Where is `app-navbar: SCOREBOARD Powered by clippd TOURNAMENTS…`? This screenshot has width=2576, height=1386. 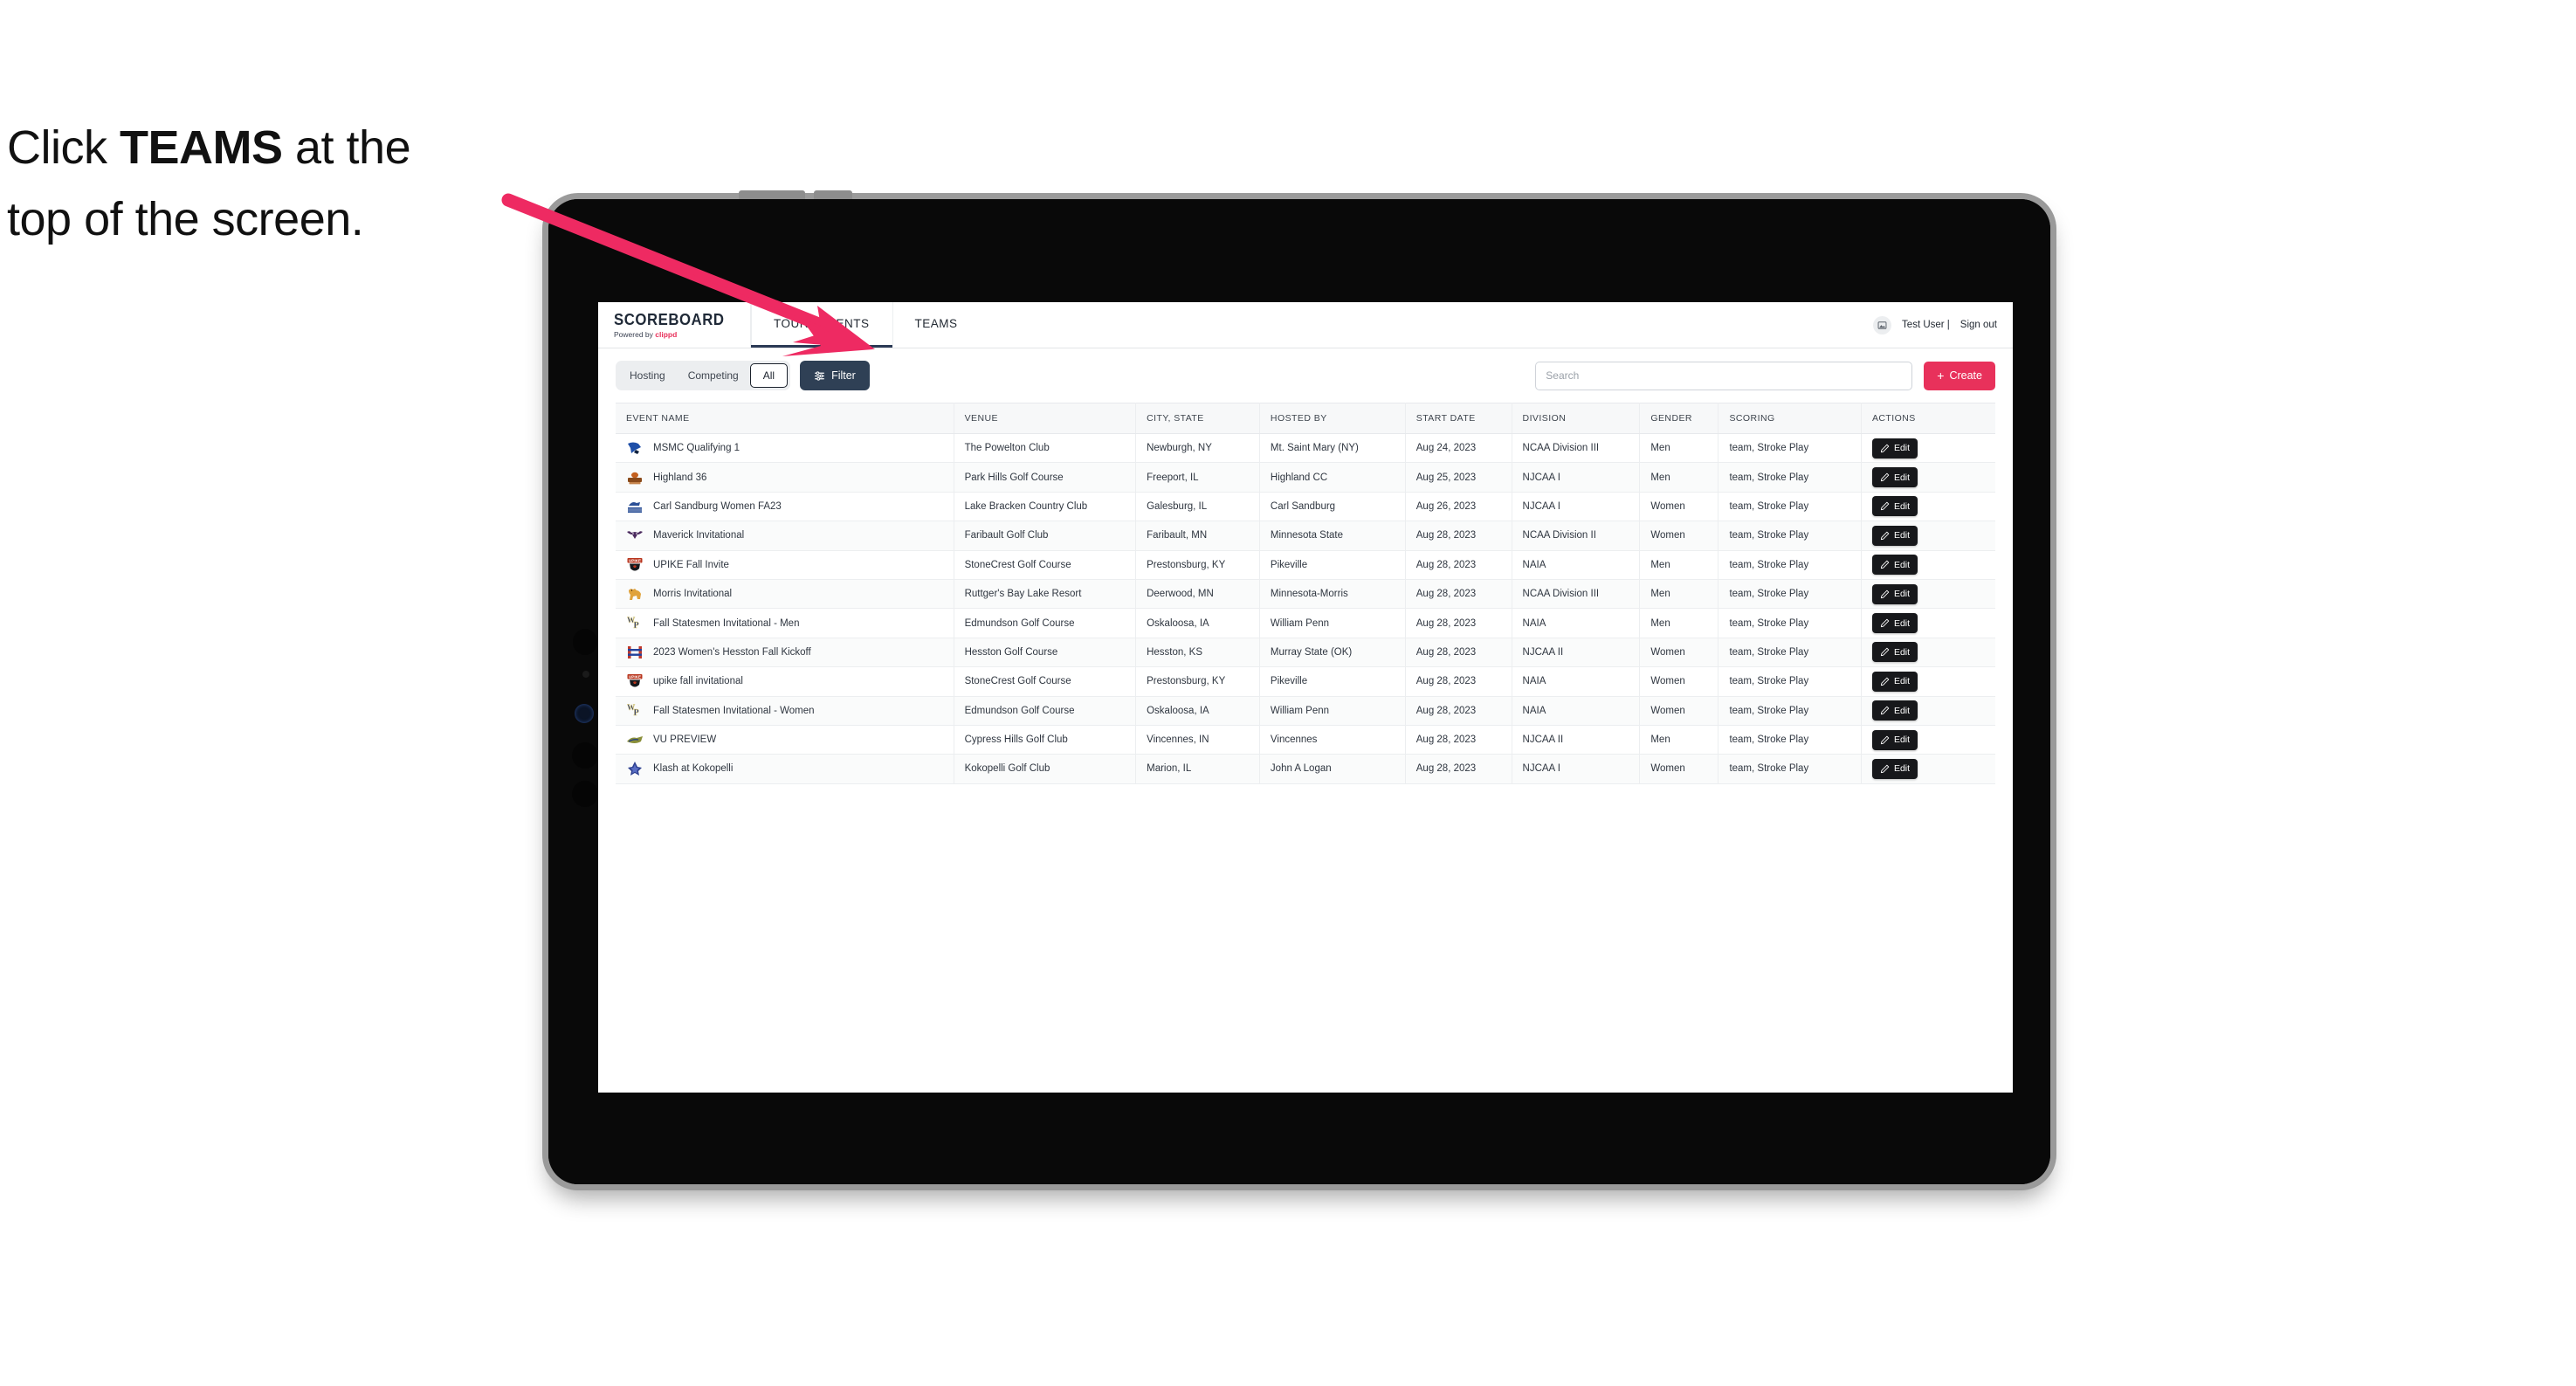 app-navbar: SCOREBOARD Powered by clippd TOURNAMENTS… is located at coordinates (1305, 325).